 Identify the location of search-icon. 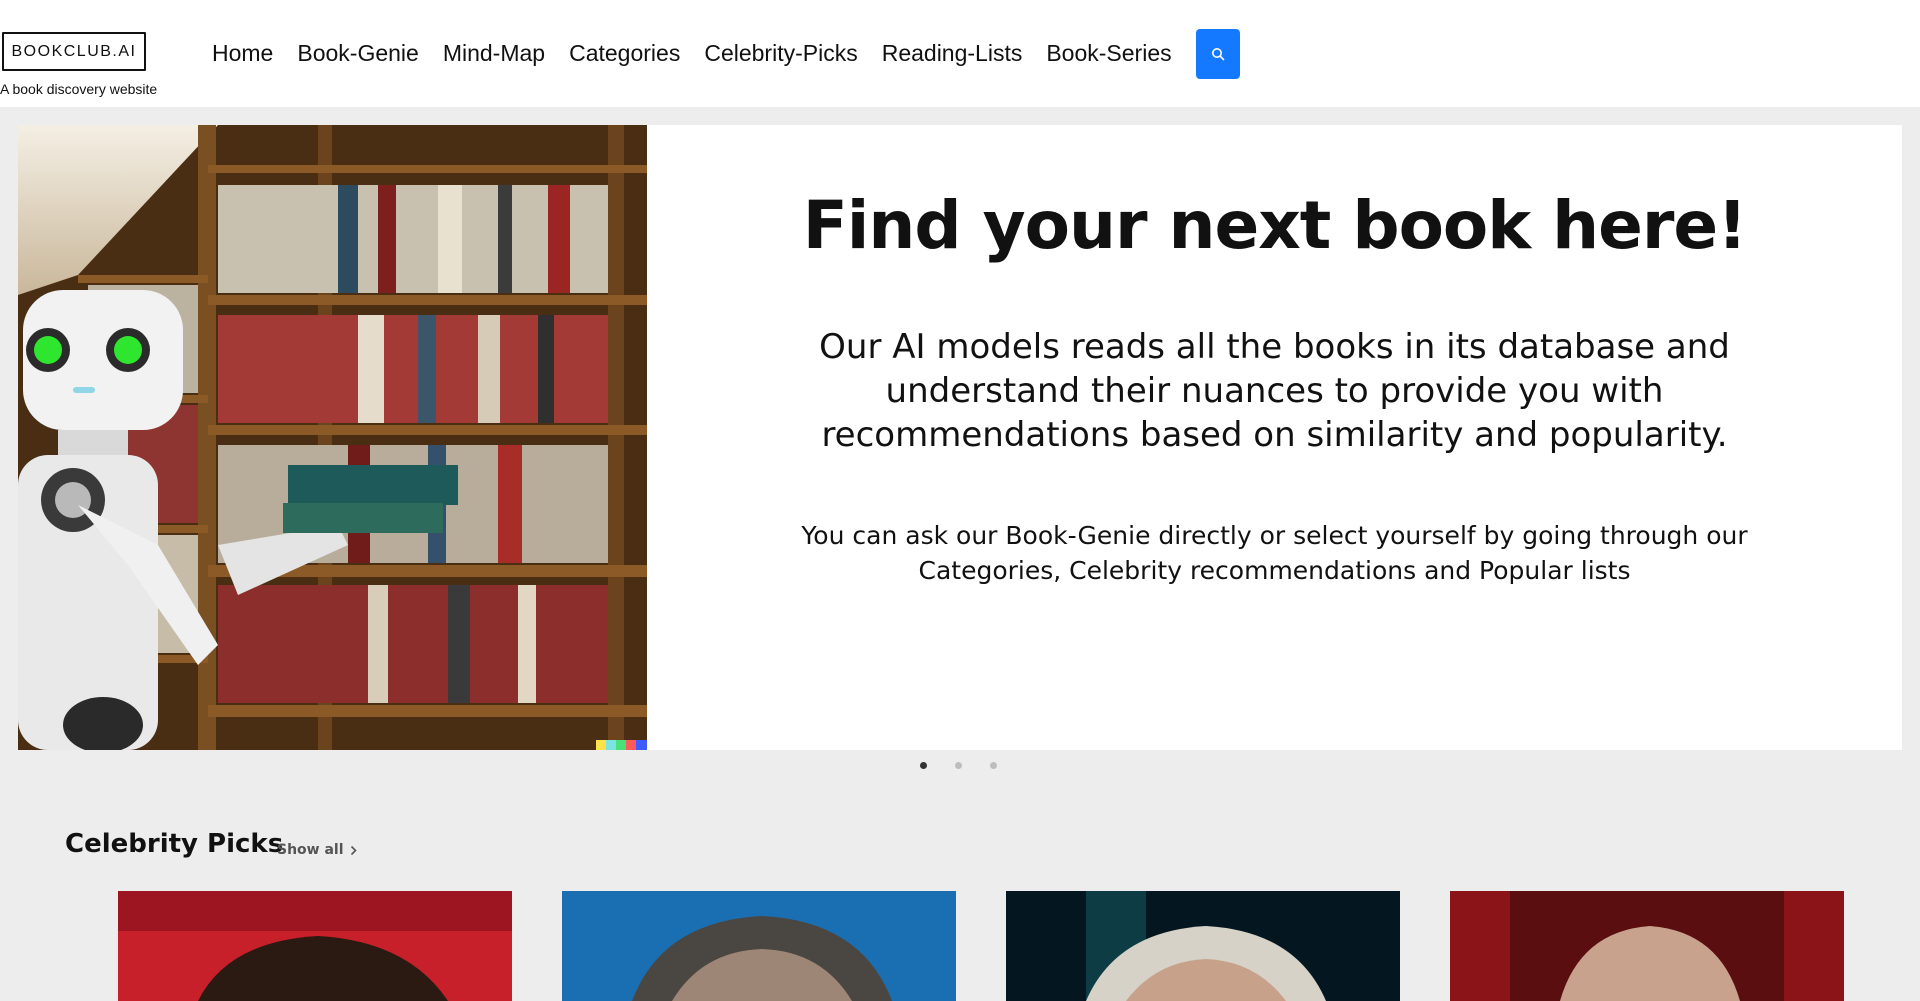
(1217, 53).